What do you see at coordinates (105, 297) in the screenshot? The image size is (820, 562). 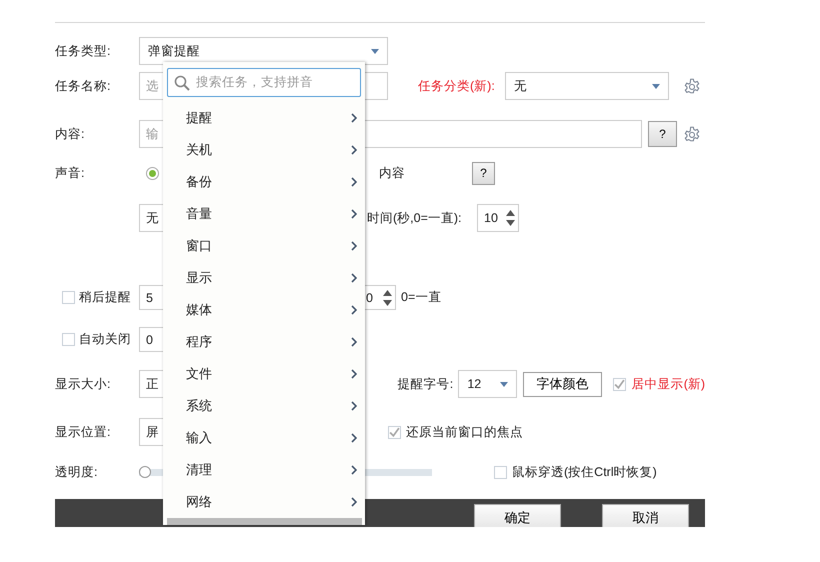 I see `checkbox-label: 稍后提醒` at bounding box center [105, 297].